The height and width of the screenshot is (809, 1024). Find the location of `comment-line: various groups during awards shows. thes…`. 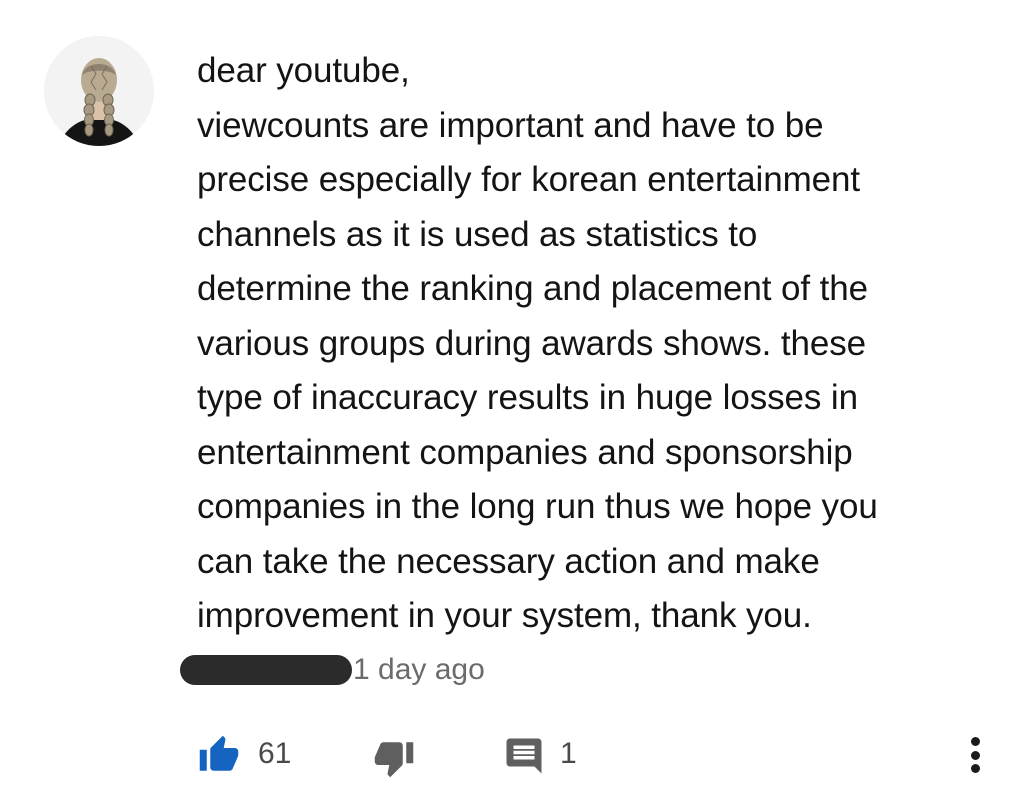

comment-line: various groups during awards shows. thes… is located at coordinates (532, 343).